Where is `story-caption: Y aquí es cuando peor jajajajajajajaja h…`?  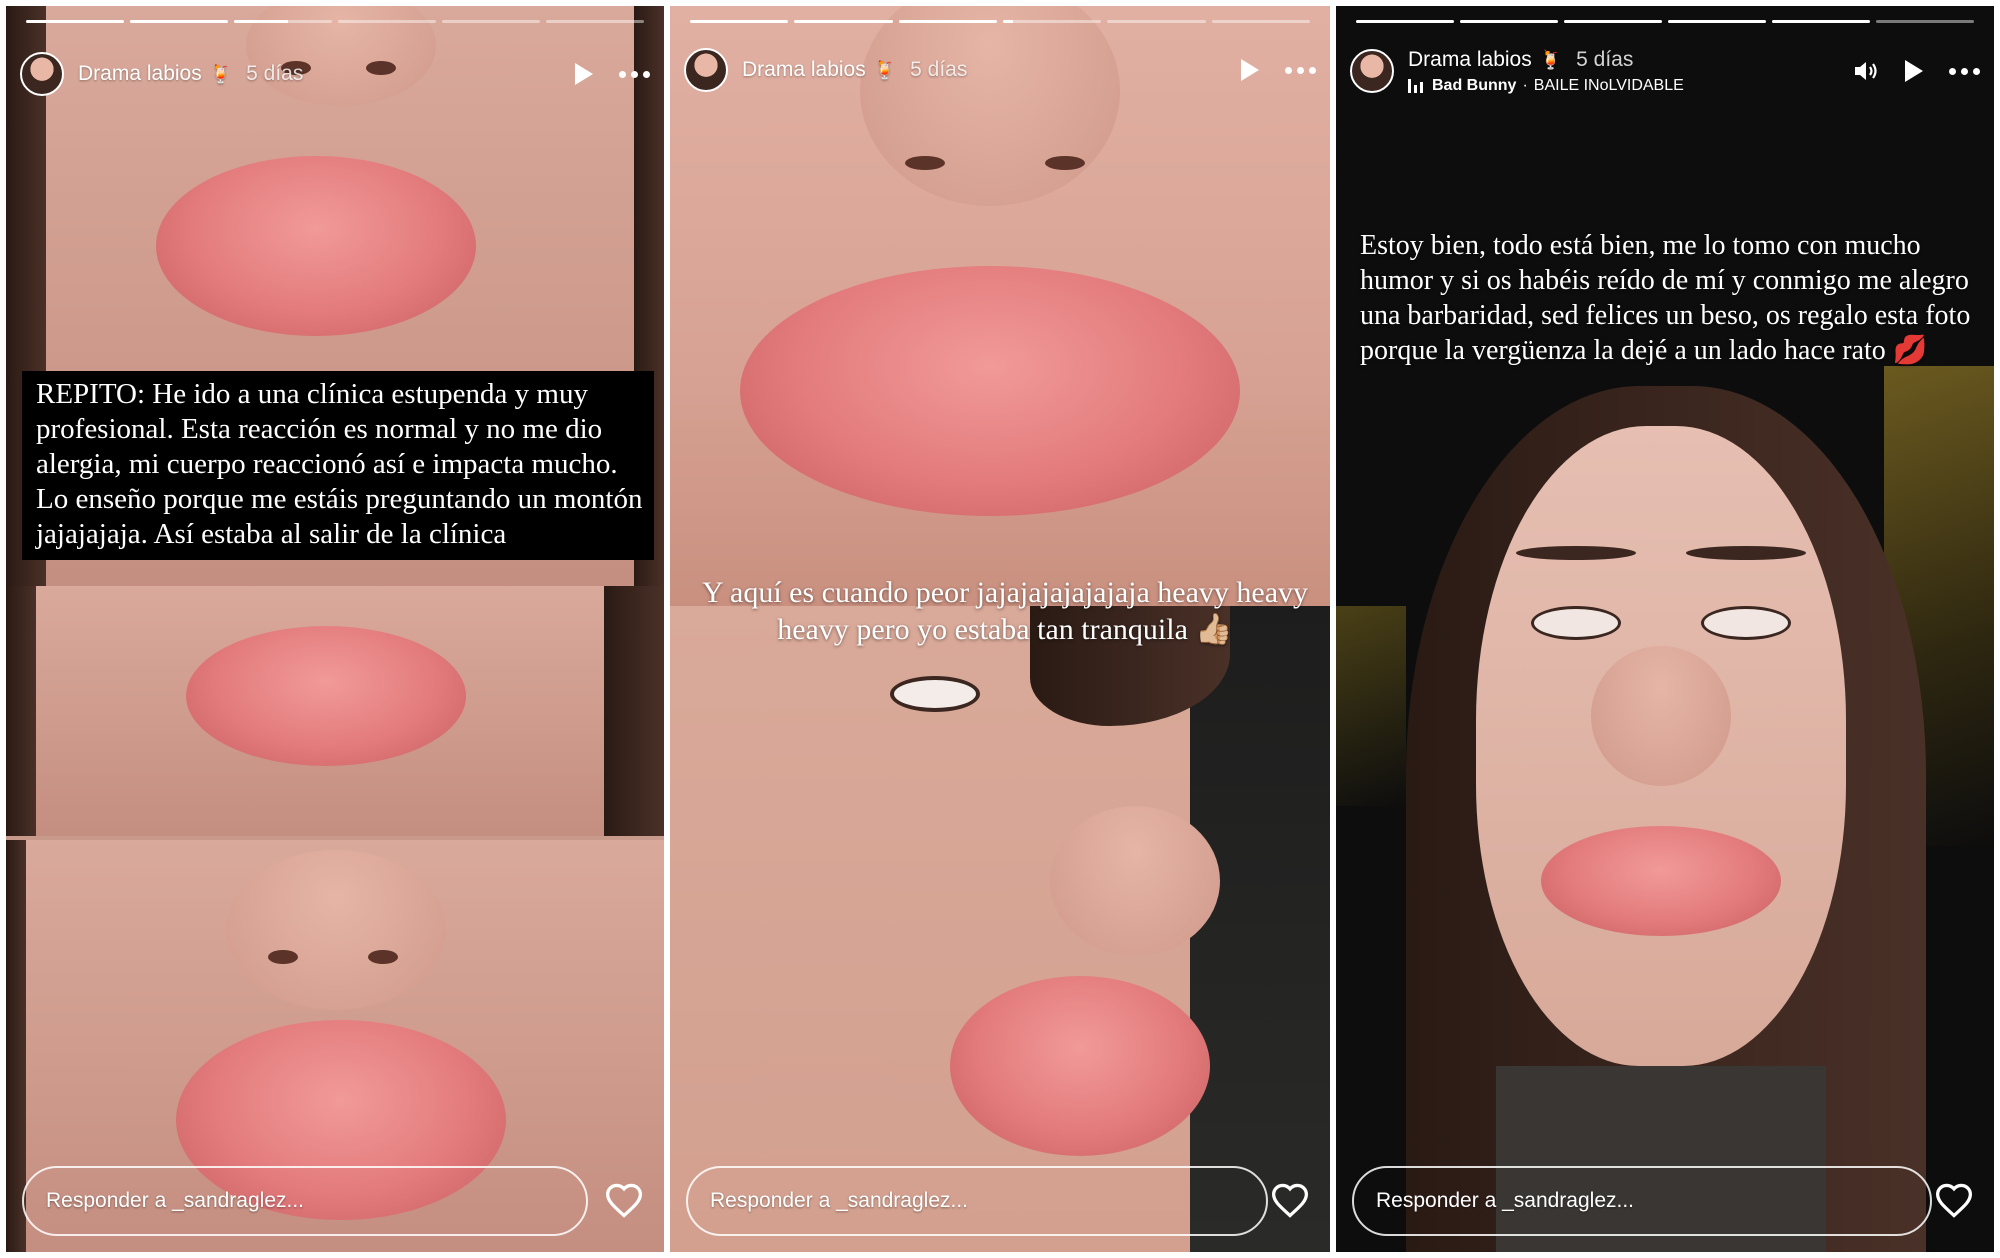
story-caption: Y aquí es cuando peor jajajajajajajaja h… is located at coordinates (1005, 611).